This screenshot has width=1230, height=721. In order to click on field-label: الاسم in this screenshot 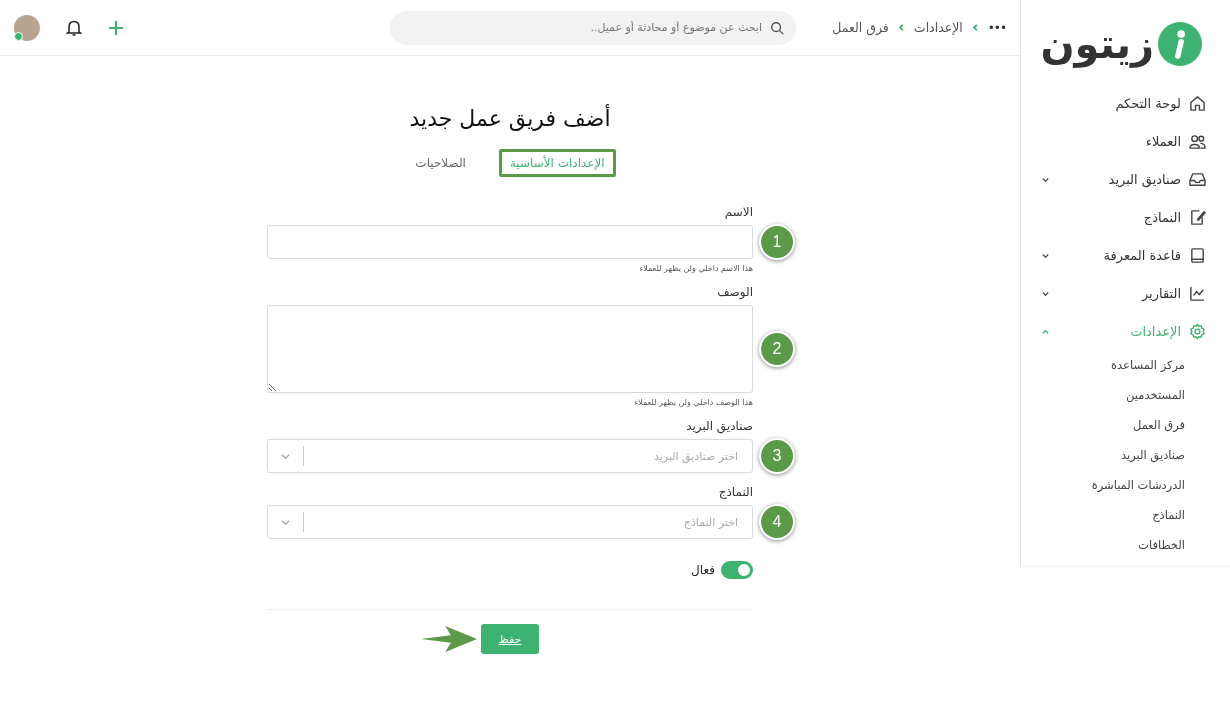, I will do `click(738, 212)`.